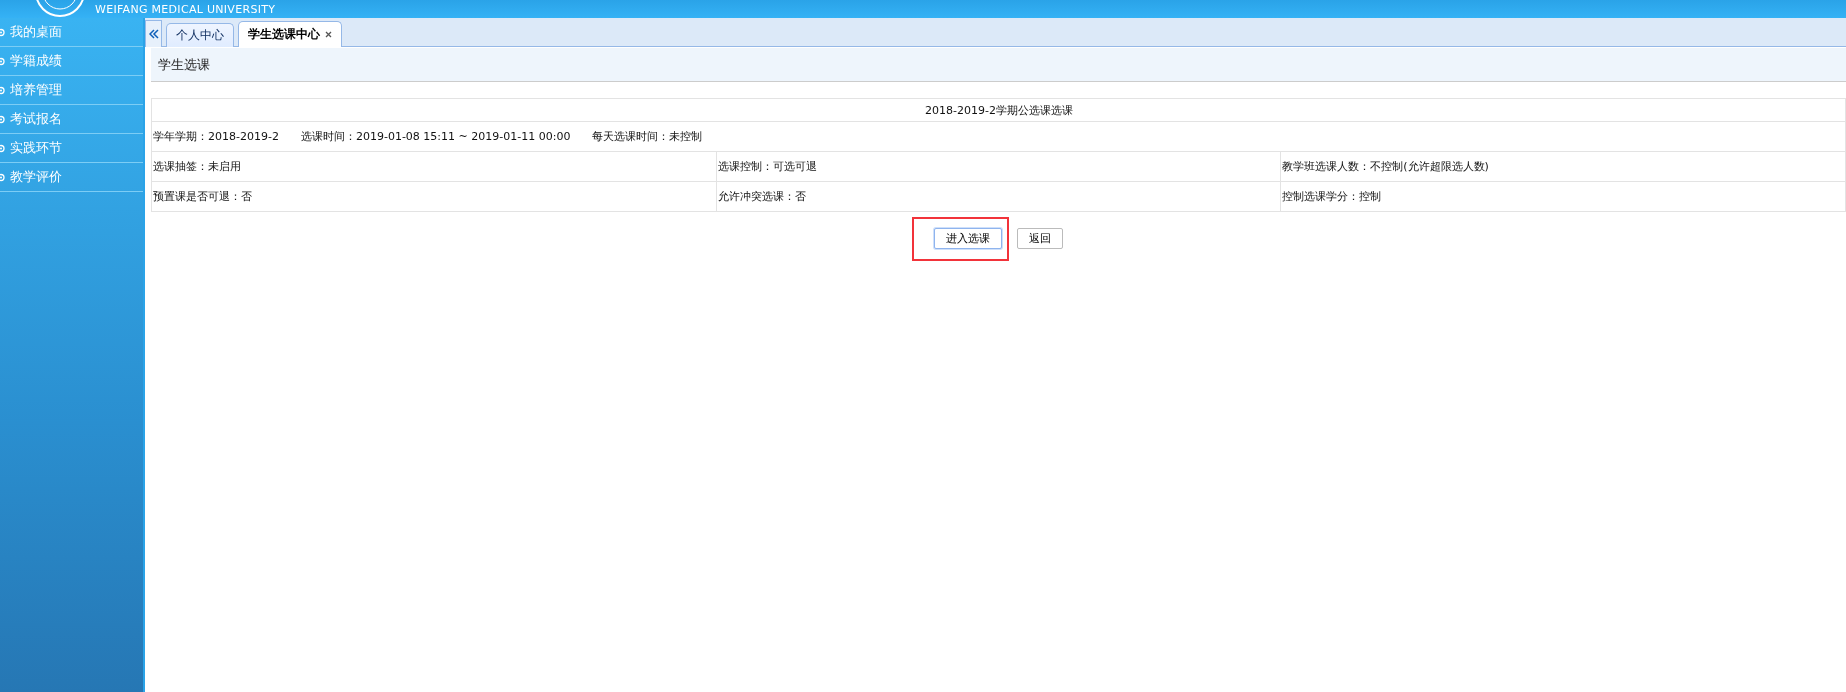  I want to click on panel-title: 学生选课, so click(184, 64).